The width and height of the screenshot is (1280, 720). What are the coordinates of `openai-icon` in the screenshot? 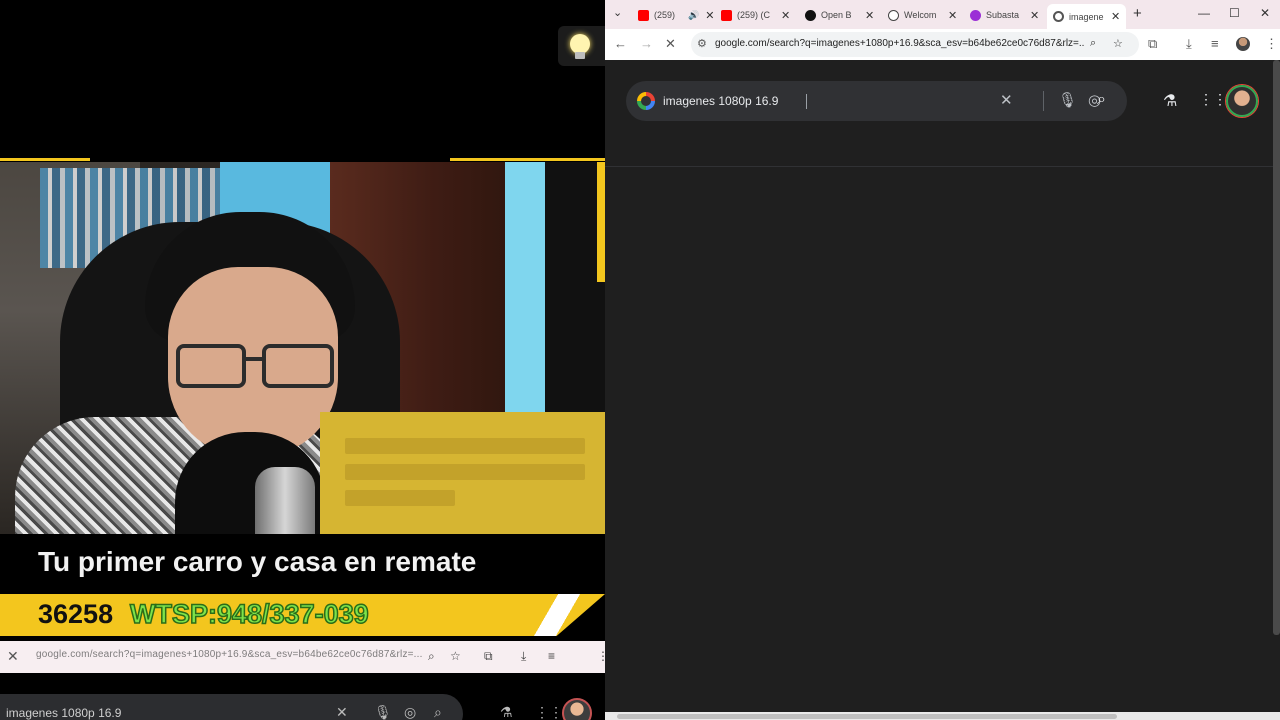 It's located at (810, 15).